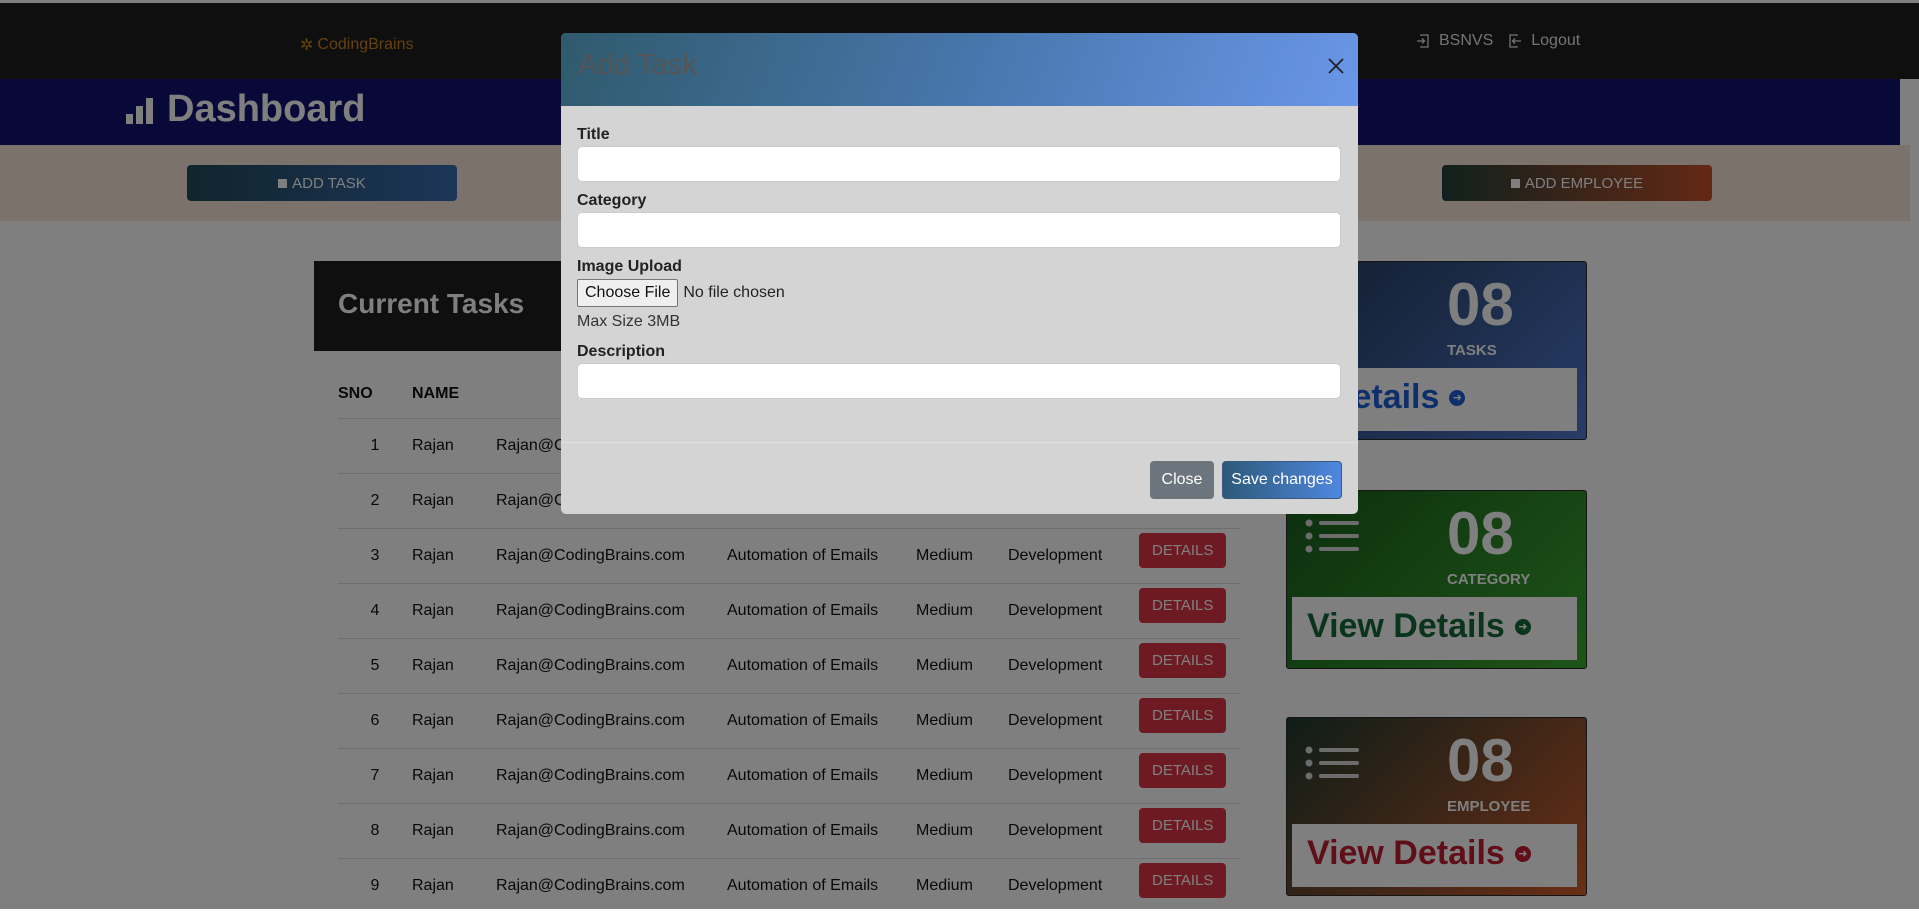 Image resolution: width=1919 pixels, height=913 pixels. What do you see at coordinates (1336, 66) in the screenshot?
I see `close-icon` at bounding box center [1336, 66].